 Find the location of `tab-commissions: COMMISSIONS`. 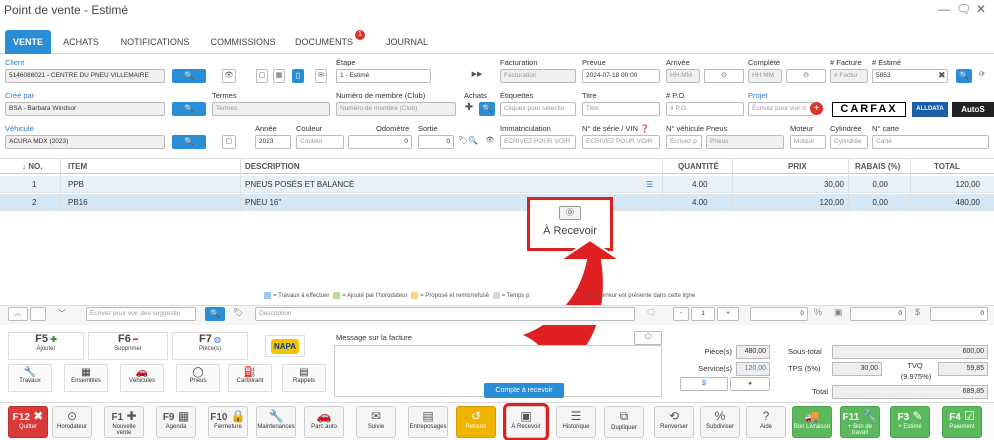

tab-commissions: COMMISSIONS is located at coordinates (243, 42).